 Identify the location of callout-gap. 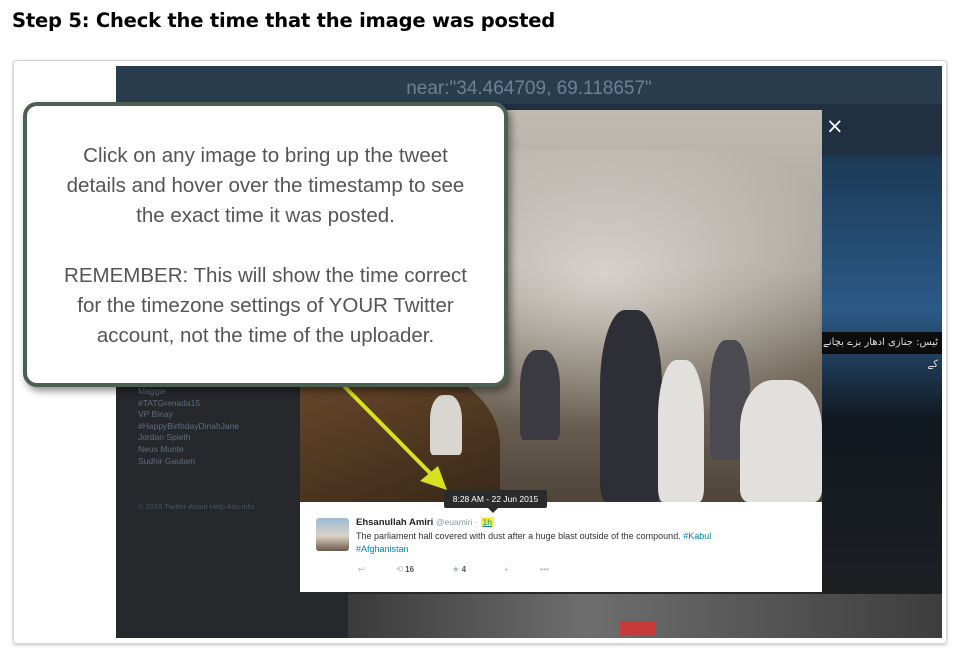
(265, 246).